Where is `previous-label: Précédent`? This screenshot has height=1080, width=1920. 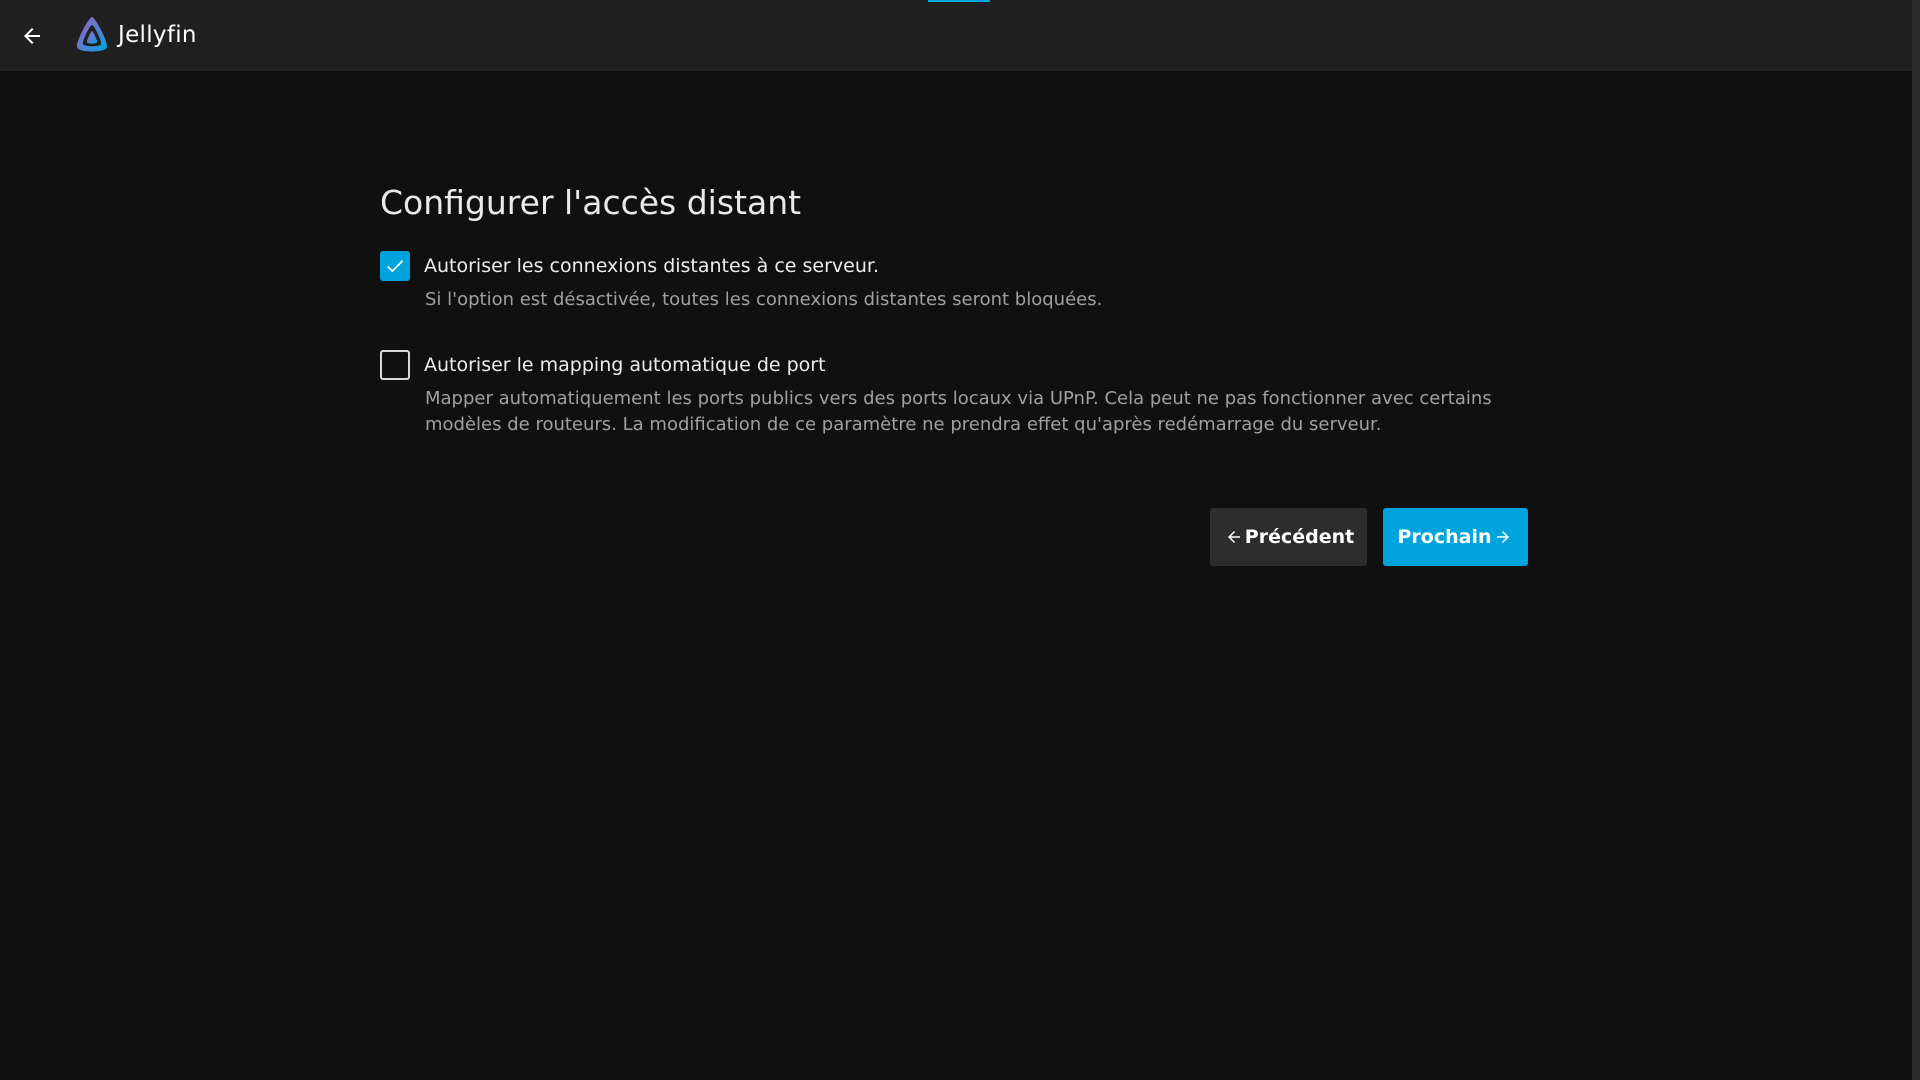
previous-label: Précédent is located at coordinates (1299, 537).